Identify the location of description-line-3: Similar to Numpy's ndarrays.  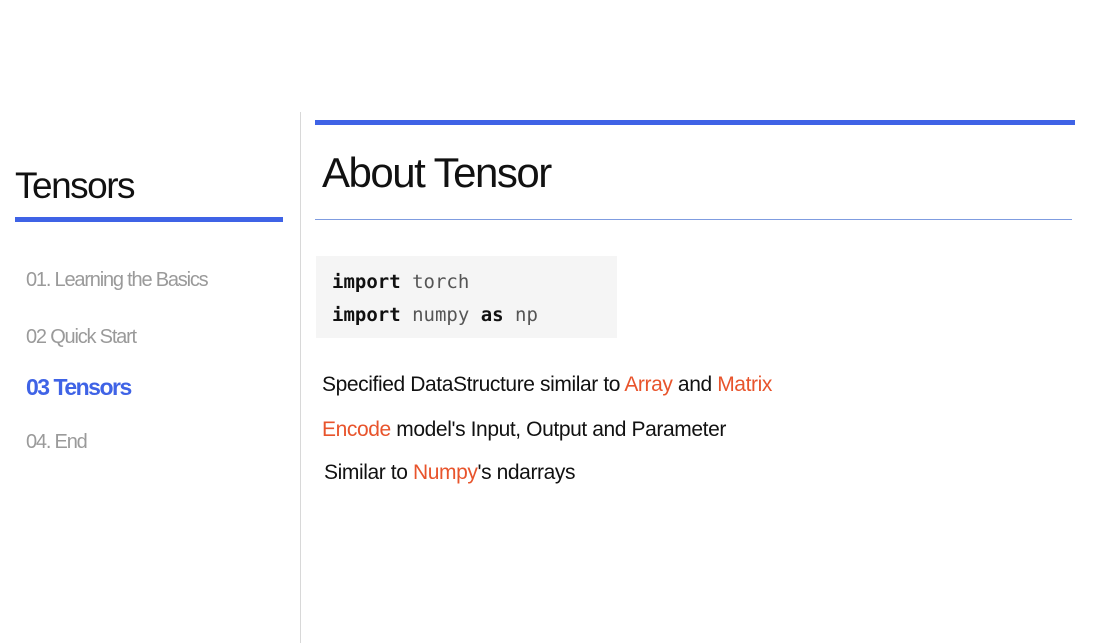
(450, 473).